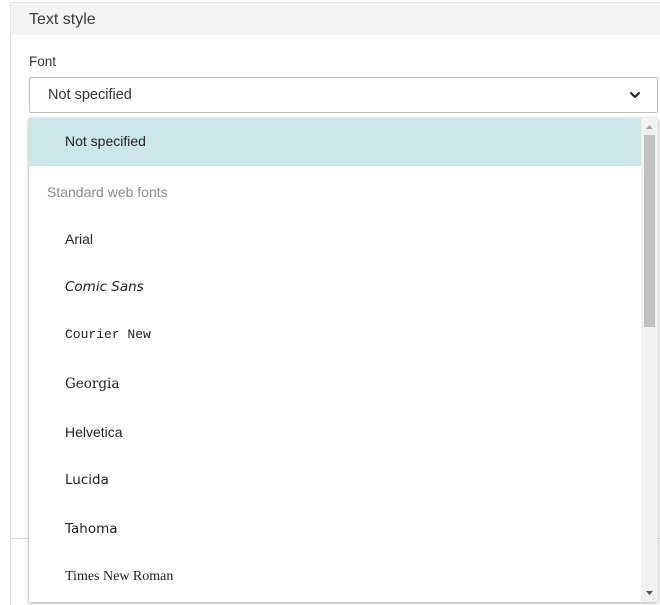 This screenshot has width=660, height=605. I want to click on dropdown-option-tahoma: Tahoma, so click(335, 530).